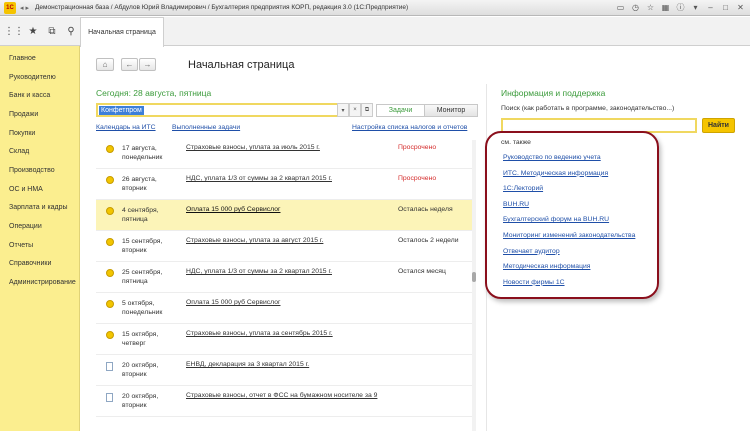  I want to click on sidebar-item-production: Производство, so click(39, 170).